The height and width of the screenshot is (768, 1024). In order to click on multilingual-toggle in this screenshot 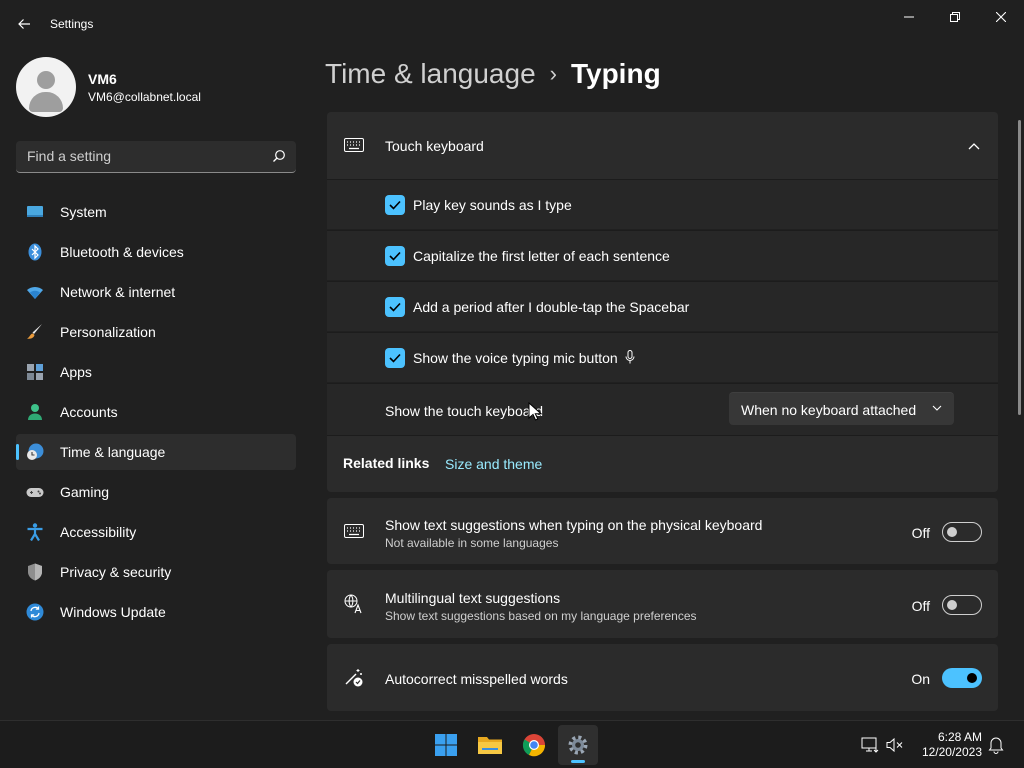, I will do `click(962, 605)`.